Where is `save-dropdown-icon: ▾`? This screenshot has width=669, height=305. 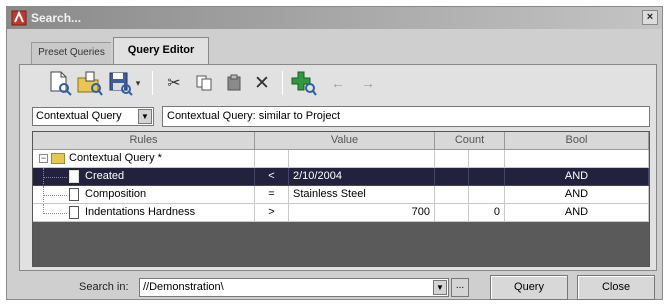
save-dropdown-icon: ▾ is located at coordinates (138, 83).